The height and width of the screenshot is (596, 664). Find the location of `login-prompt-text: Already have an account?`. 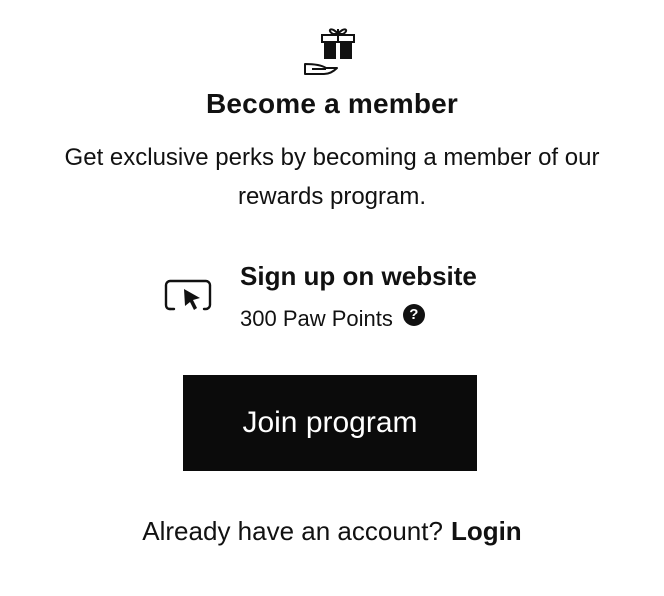

login-prompt-text: Already have an account? is located at coordinates (292, 531).